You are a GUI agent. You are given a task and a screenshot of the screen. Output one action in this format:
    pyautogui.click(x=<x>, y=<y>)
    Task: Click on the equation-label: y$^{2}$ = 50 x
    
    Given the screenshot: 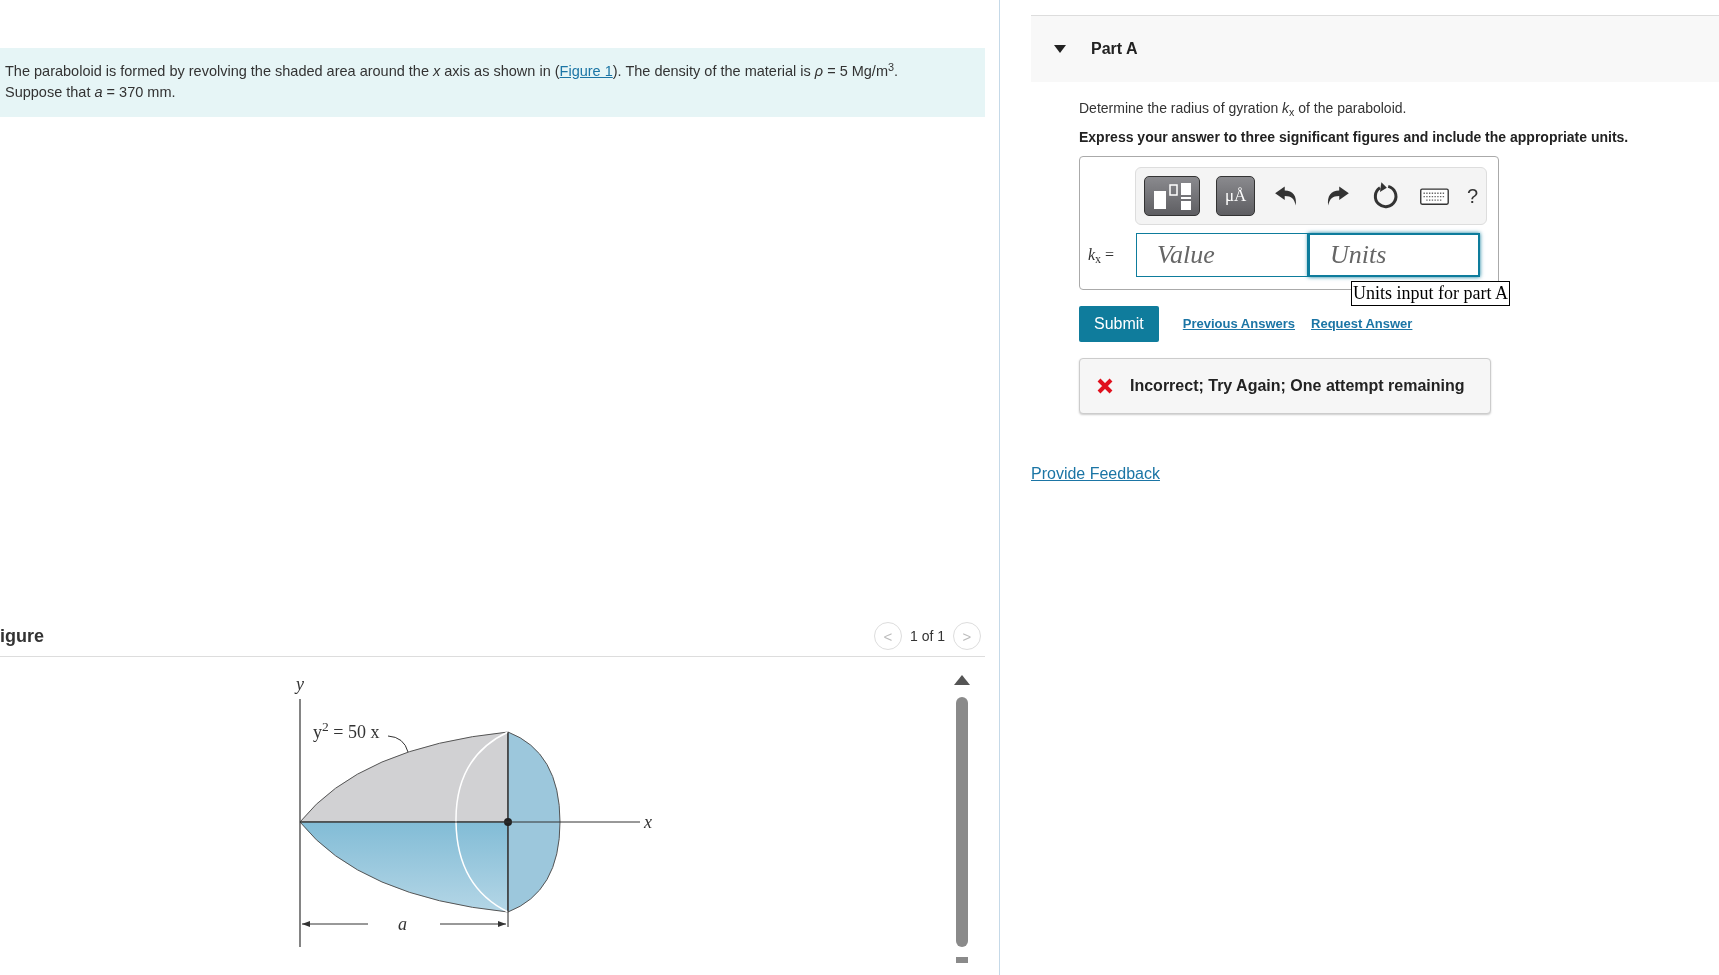 What is the action you would take?
    pyautogui.click(x=346, y=732)
    